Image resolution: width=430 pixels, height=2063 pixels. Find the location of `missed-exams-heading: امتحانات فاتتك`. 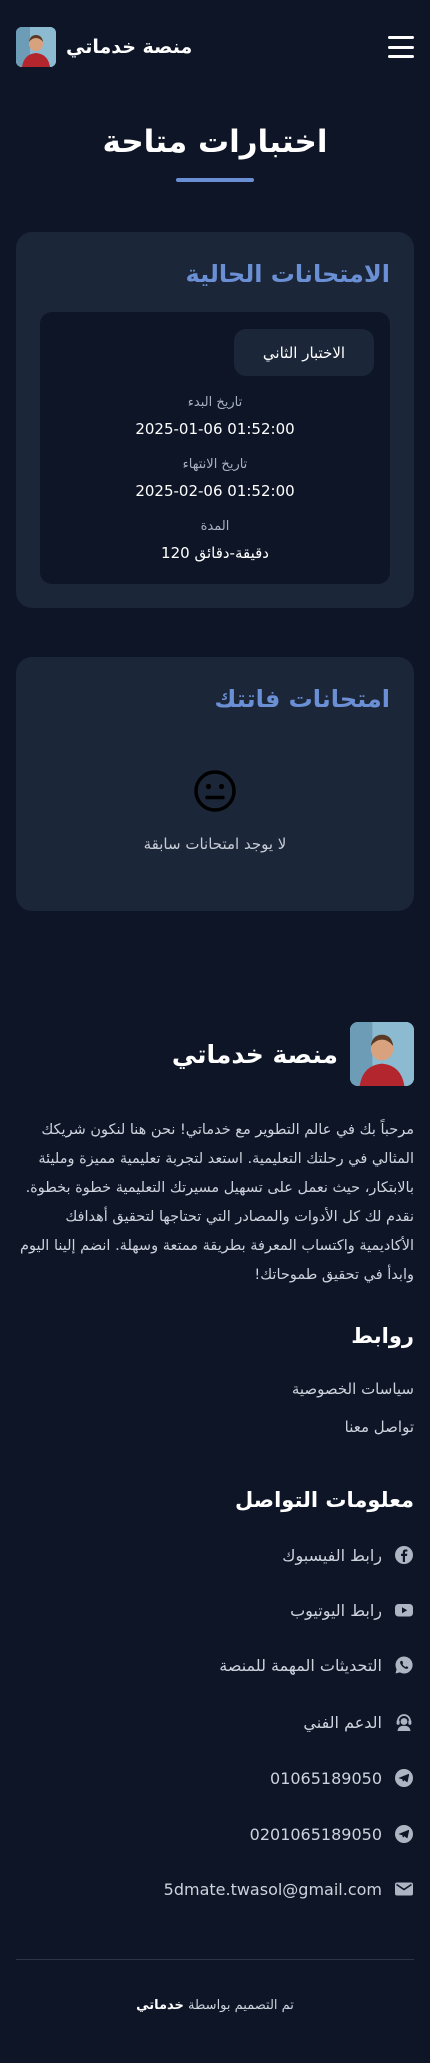

missed-exams-heading: امتحانات فاتتك is located at coordinates (302, 699).